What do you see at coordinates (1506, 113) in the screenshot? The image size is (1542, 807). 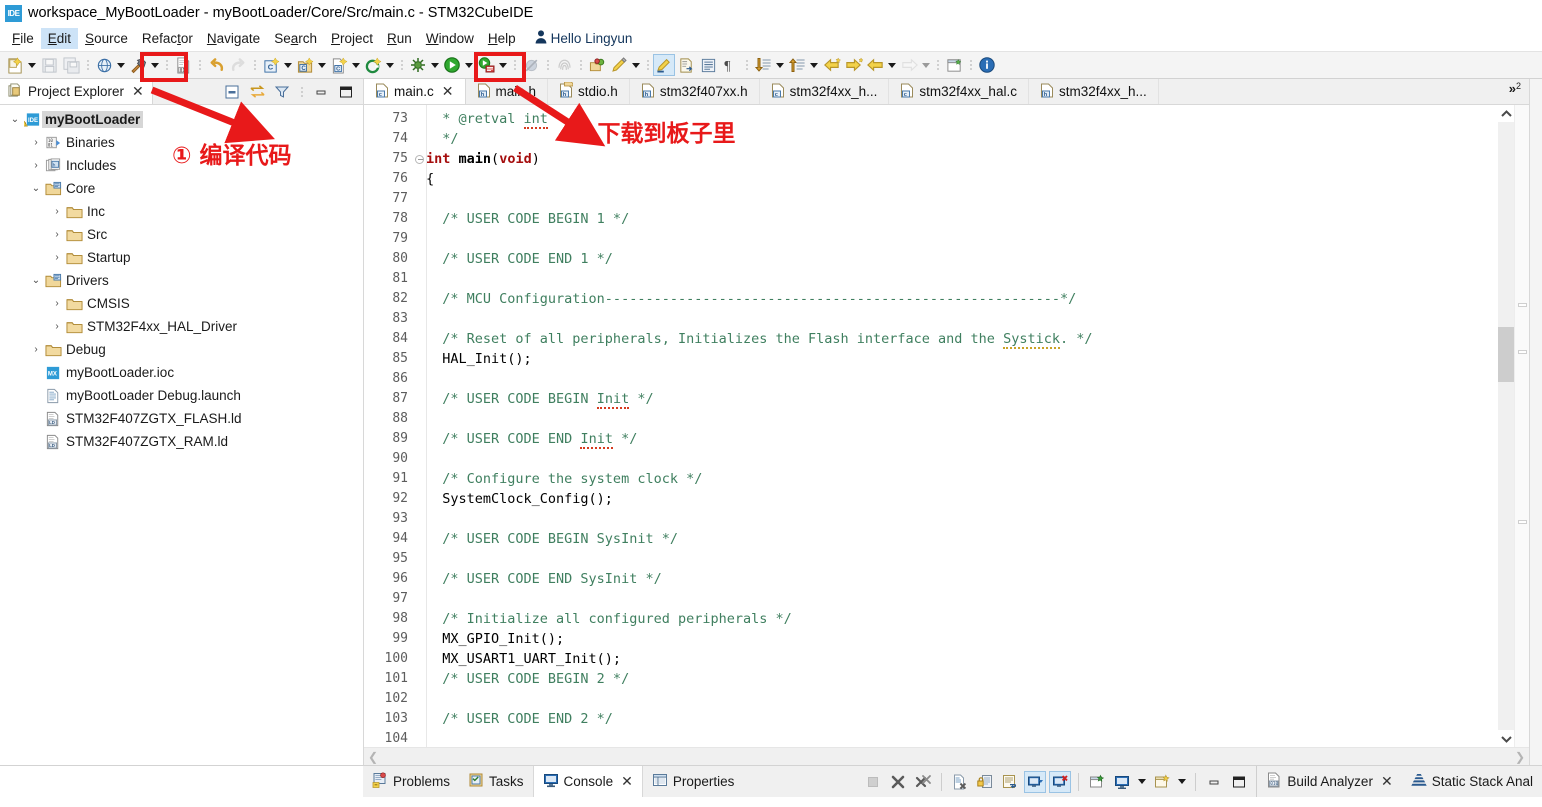 I see `chevron-up-icon` at bounding box center [1506, 113].